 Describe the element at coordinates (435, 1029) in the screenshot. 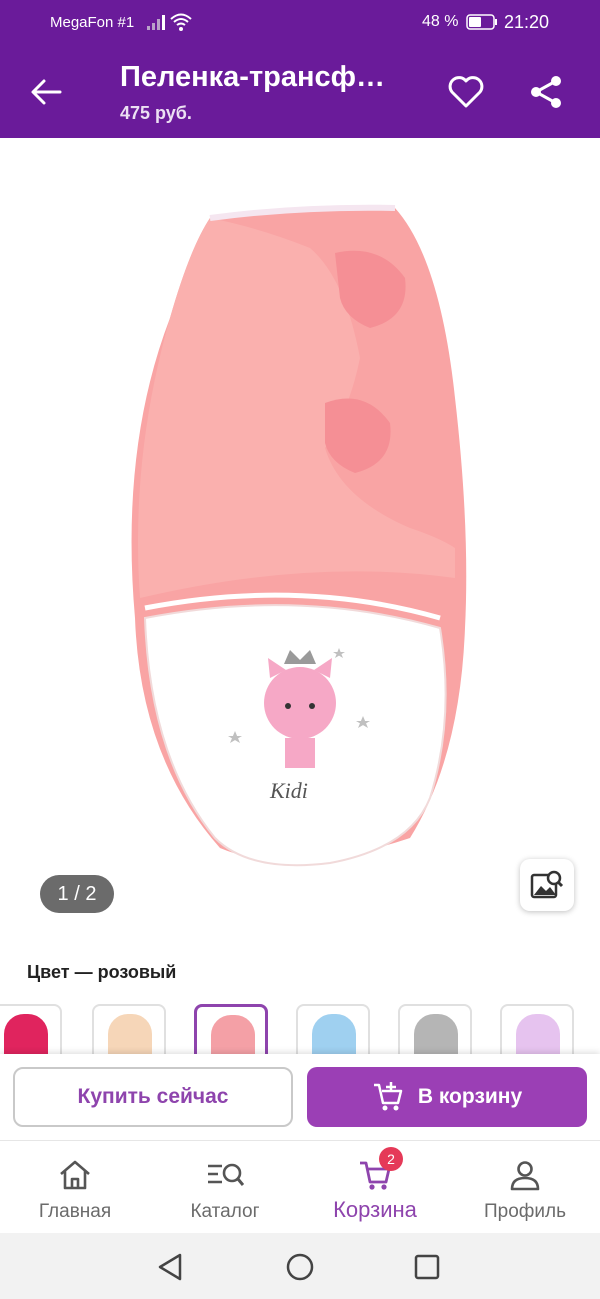

I see `color-swatch-grey` at that location.